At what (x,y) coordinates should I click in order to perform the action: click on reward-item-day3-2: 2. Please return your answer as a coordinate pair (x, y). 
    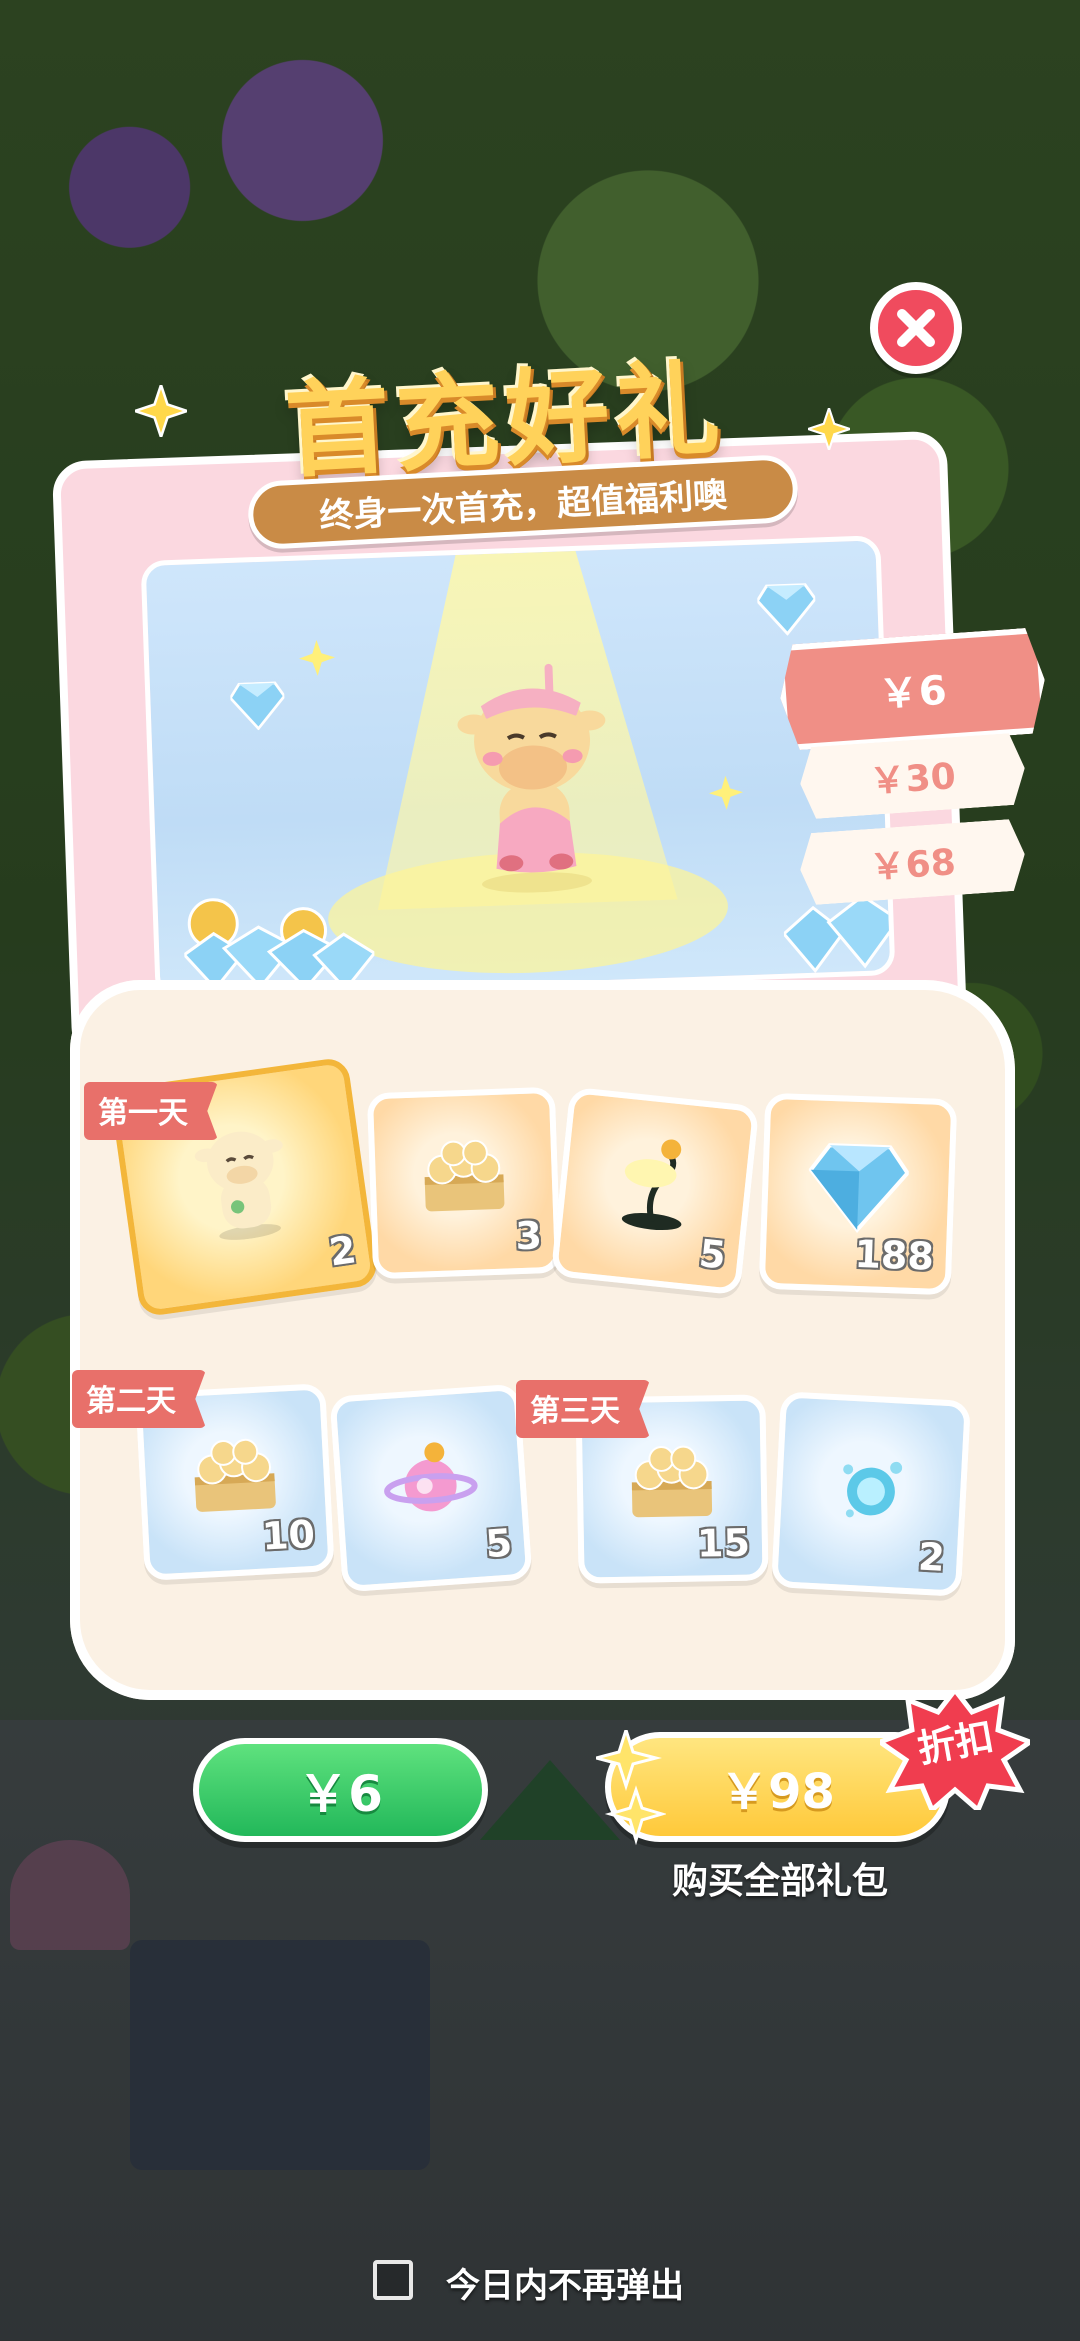
    Looking at the image, I should click on (871, 1494).